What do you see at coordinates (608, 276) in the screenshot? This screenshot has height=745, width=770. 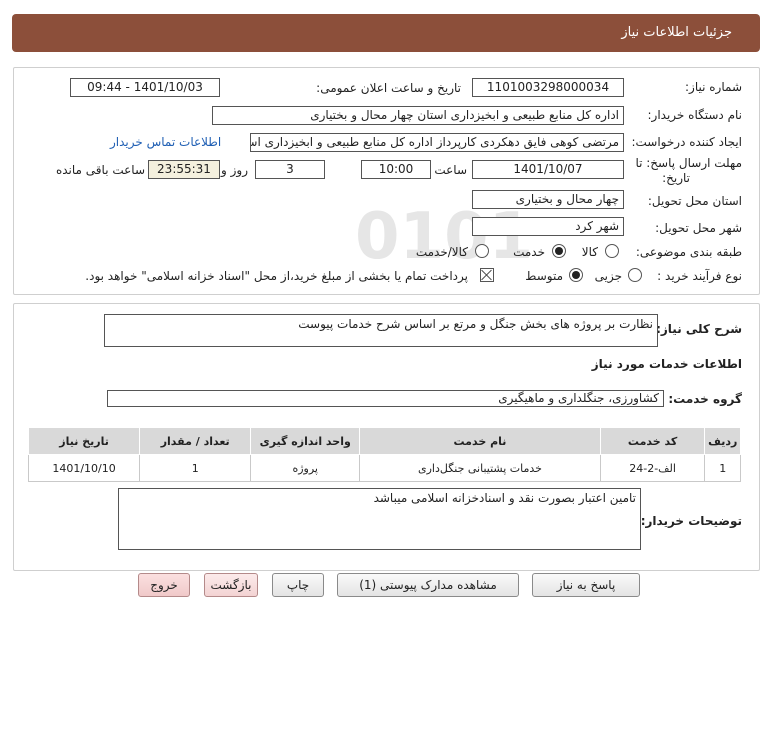 I see `process-option-minor: جزیی` at bounding box center [608, 276].